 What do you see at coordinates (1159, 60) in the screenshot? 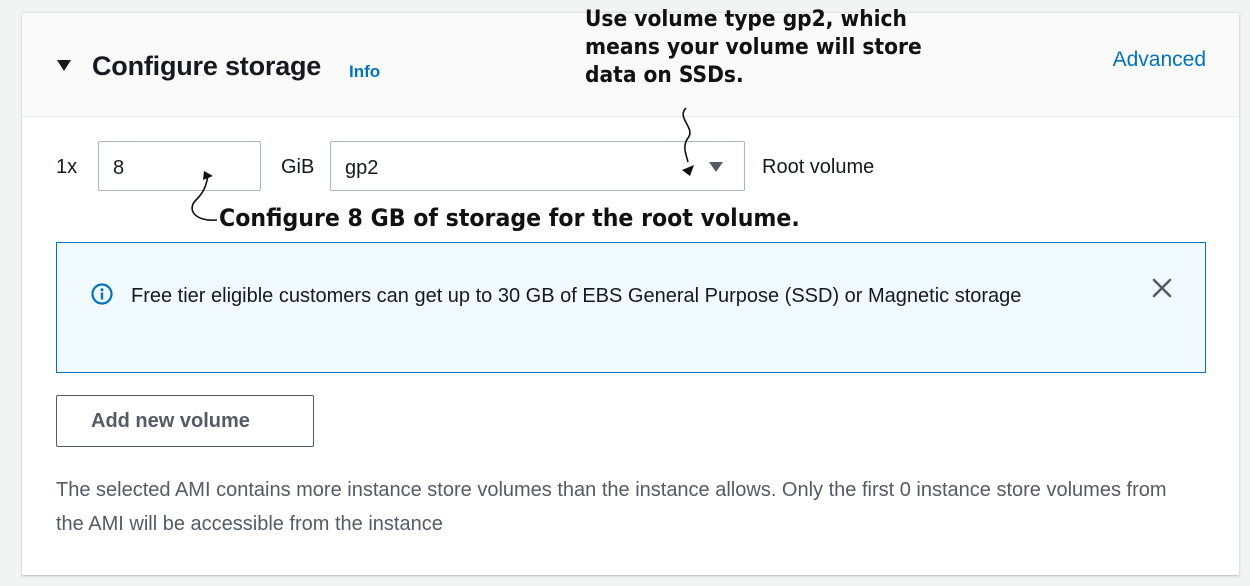
I see `advanced-link: Advanced` at bounding box center [1159, 60].